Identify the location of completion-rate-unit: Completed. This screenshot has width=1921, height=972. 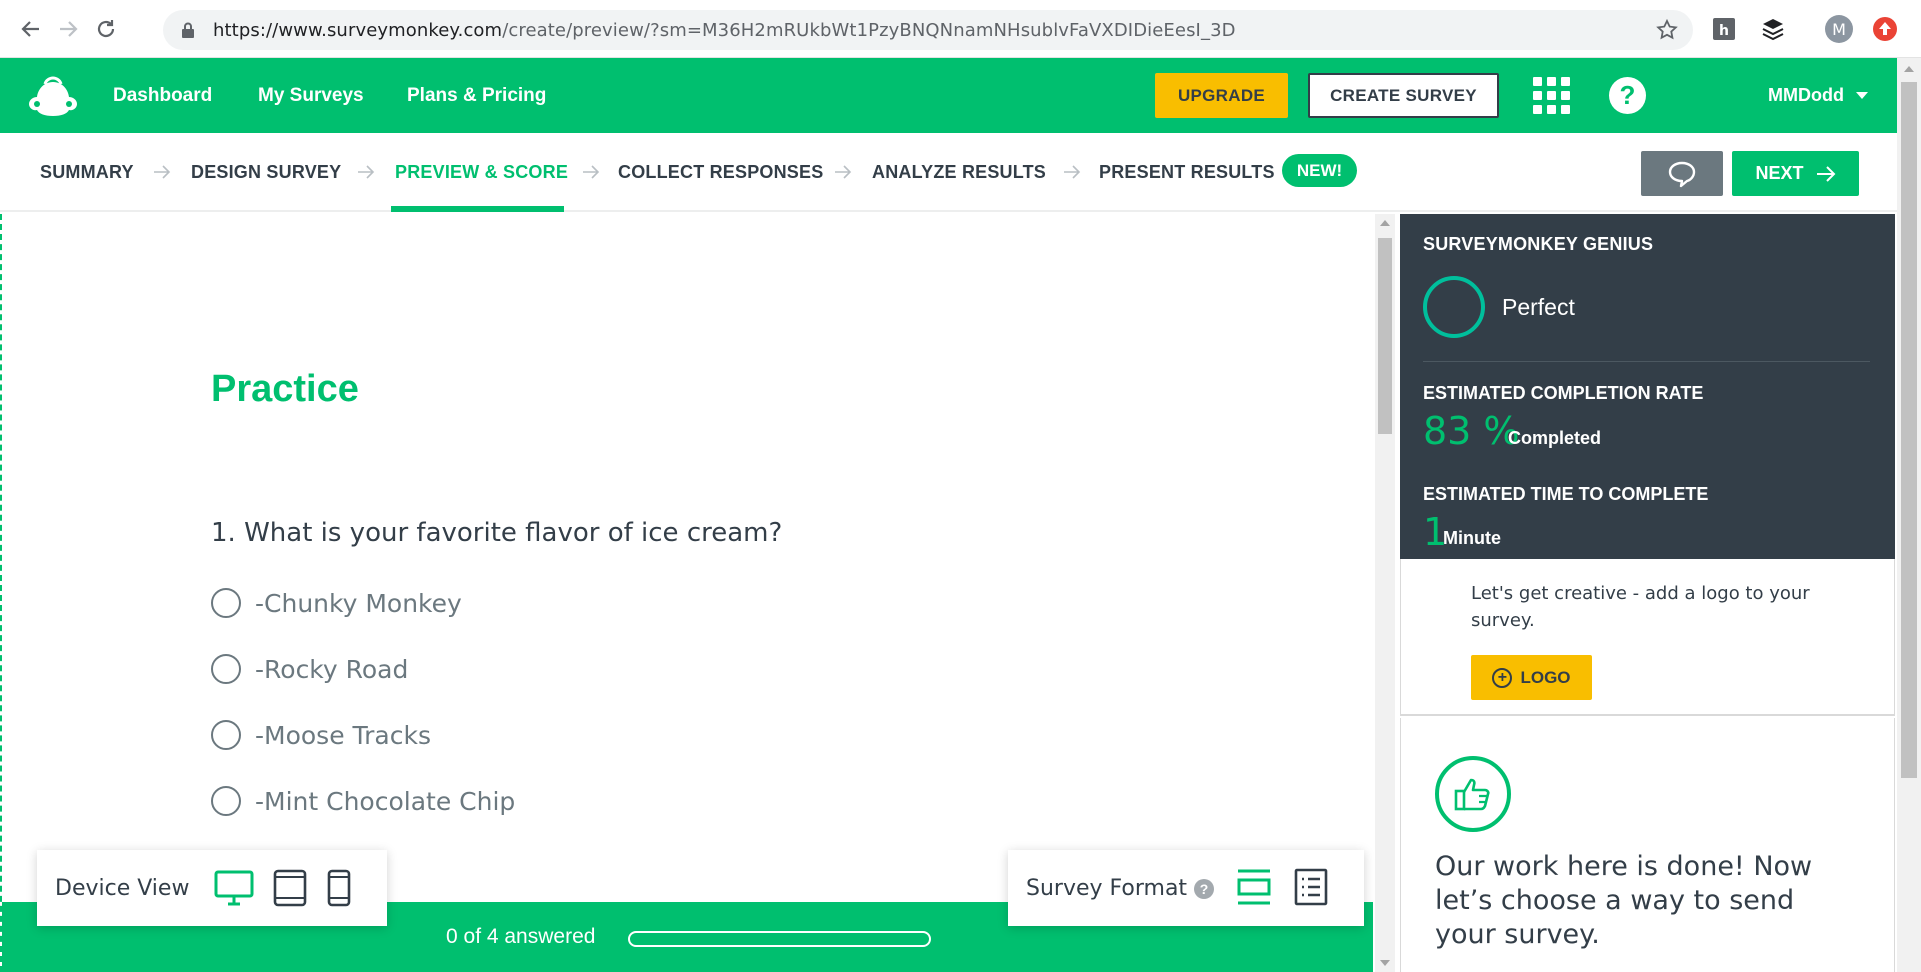
(1555, 438).